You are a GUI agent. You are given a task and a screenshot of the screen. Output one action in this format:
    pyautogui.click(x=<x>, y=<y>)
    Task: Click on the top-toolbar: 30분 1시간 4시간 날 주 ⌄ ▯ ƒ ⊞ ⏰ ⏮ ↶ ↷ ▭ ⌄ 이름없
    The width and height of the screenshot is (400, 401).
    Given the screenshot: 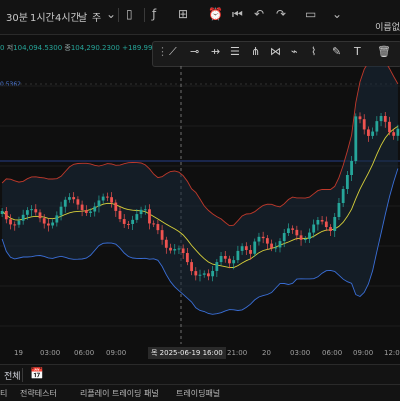 What is the action you would take?
    pyautogui.click(x=200, y=17)
    